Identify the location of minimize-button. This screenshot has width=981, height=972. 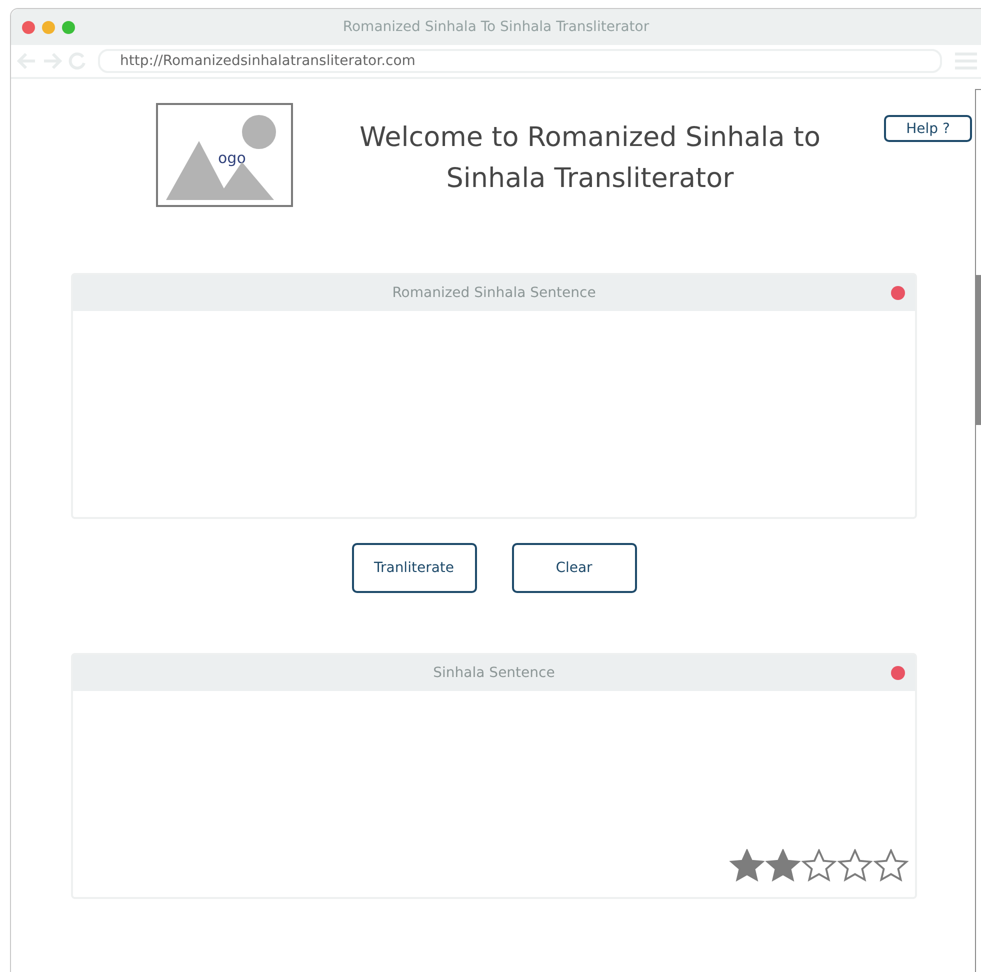
(48, 27).